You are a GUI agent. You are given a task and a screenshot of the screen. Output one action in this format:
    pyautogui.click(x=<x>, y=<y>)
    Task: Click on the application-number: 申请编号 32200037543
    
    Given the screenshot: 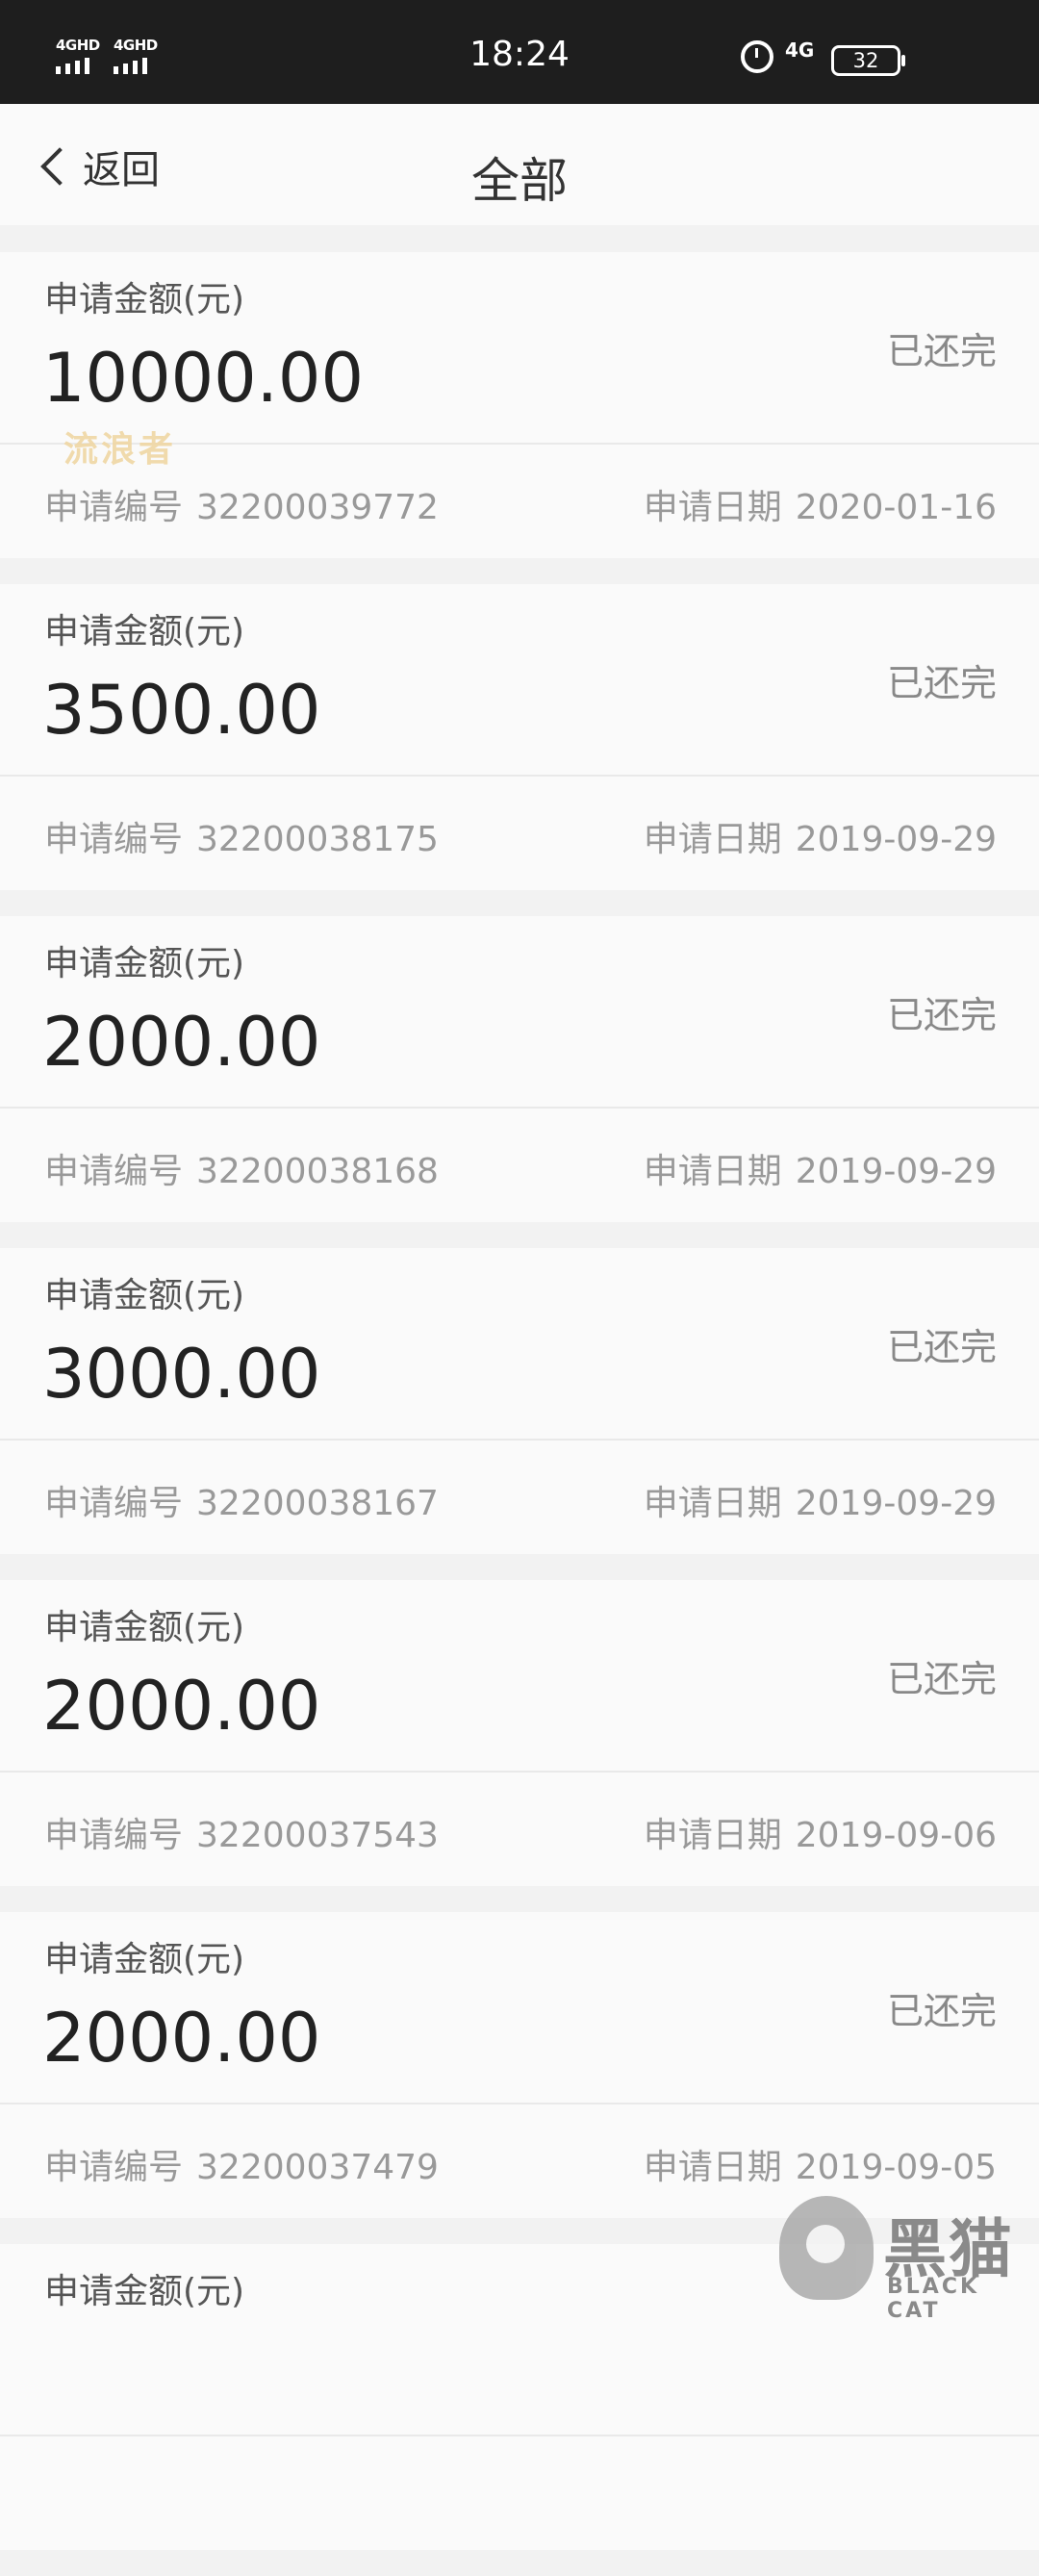 What is the action you would take?
    pyautogui.click(x=241, y=1832)
    